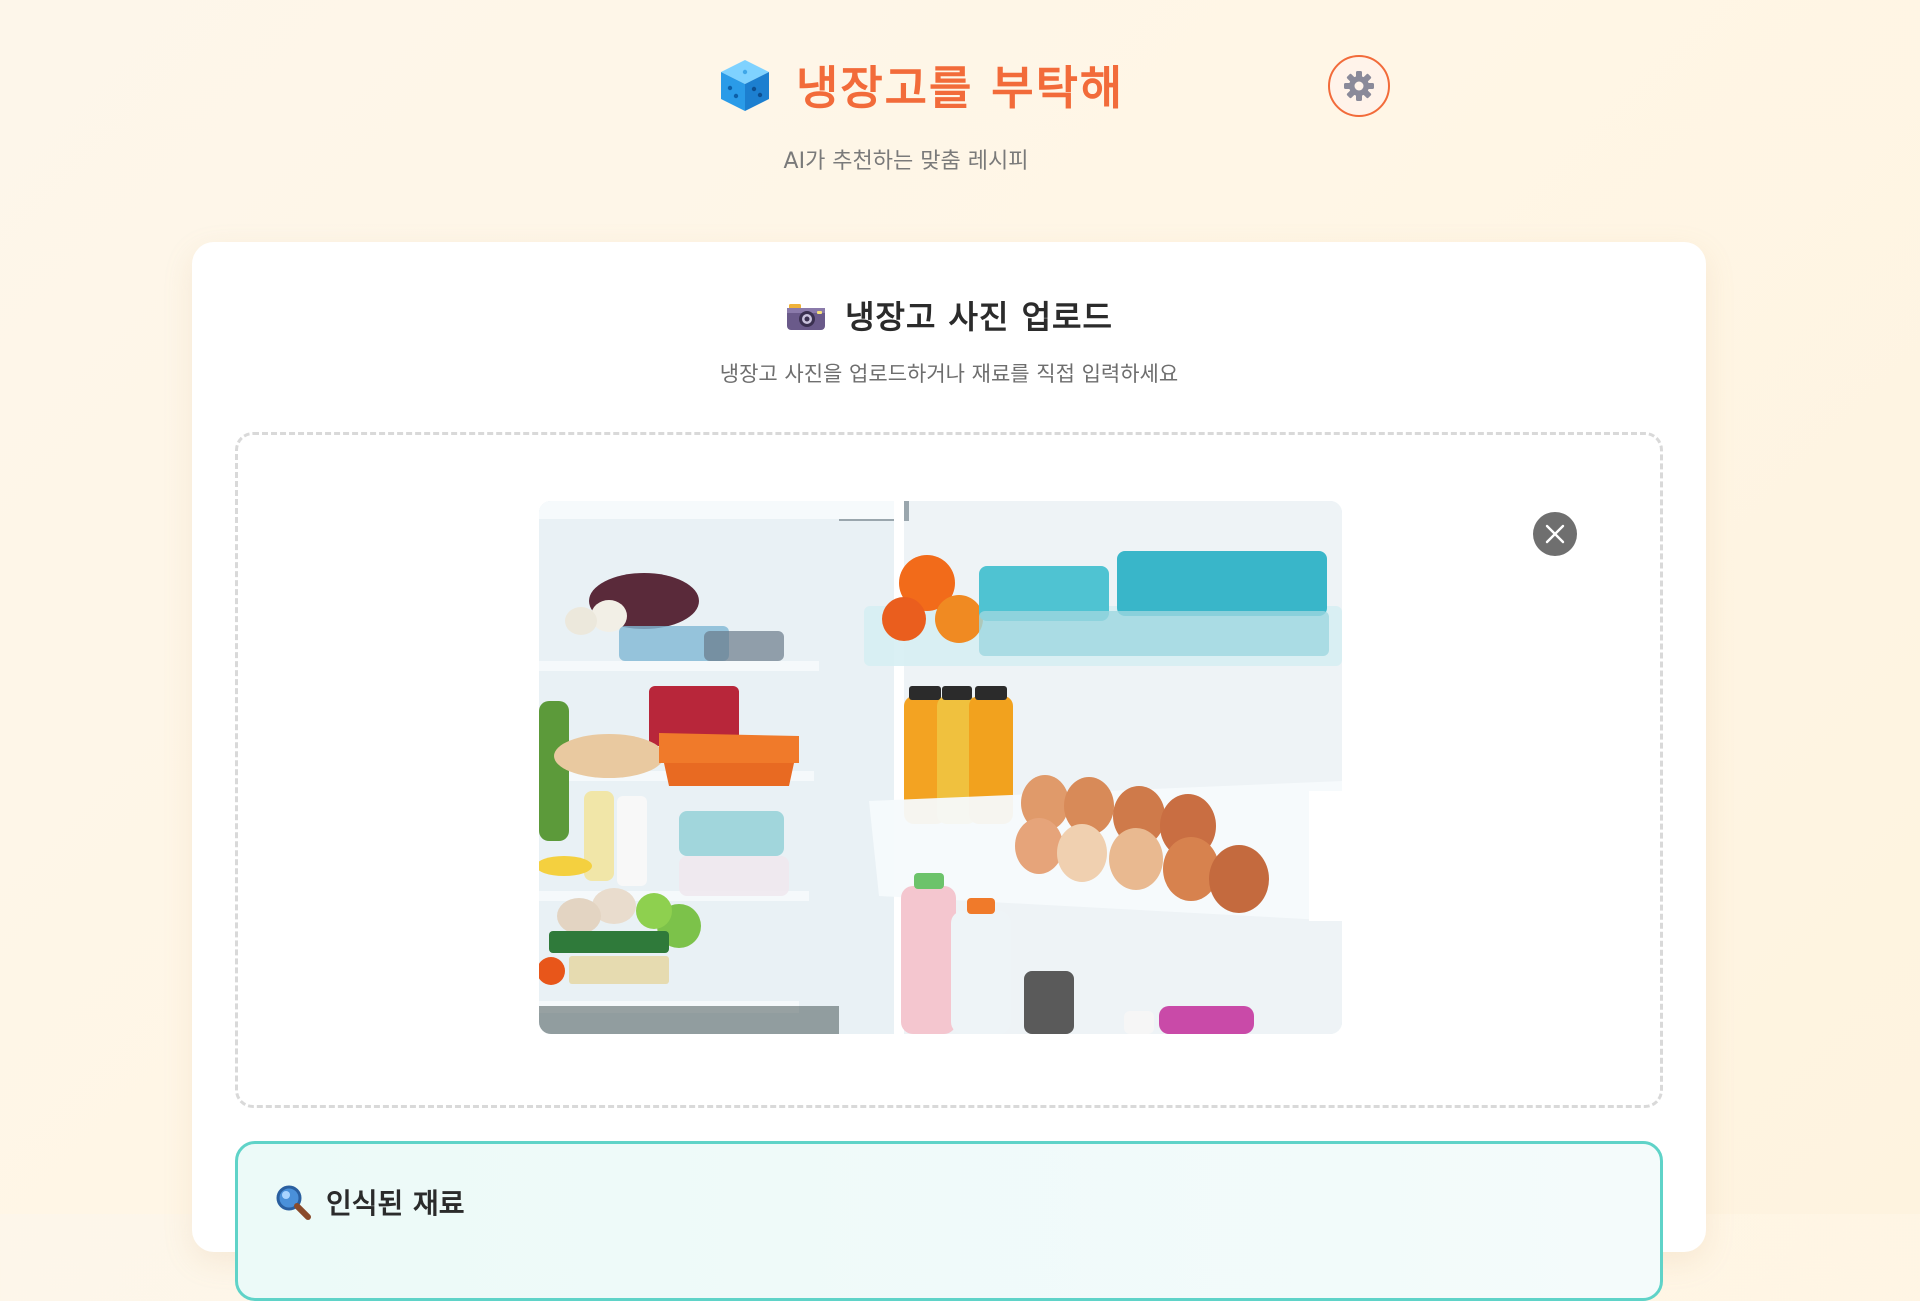  Describe the element at coordinates (960, 88) in the screenshot. I see `app-title: 냉장고를 부탁해` at that location.